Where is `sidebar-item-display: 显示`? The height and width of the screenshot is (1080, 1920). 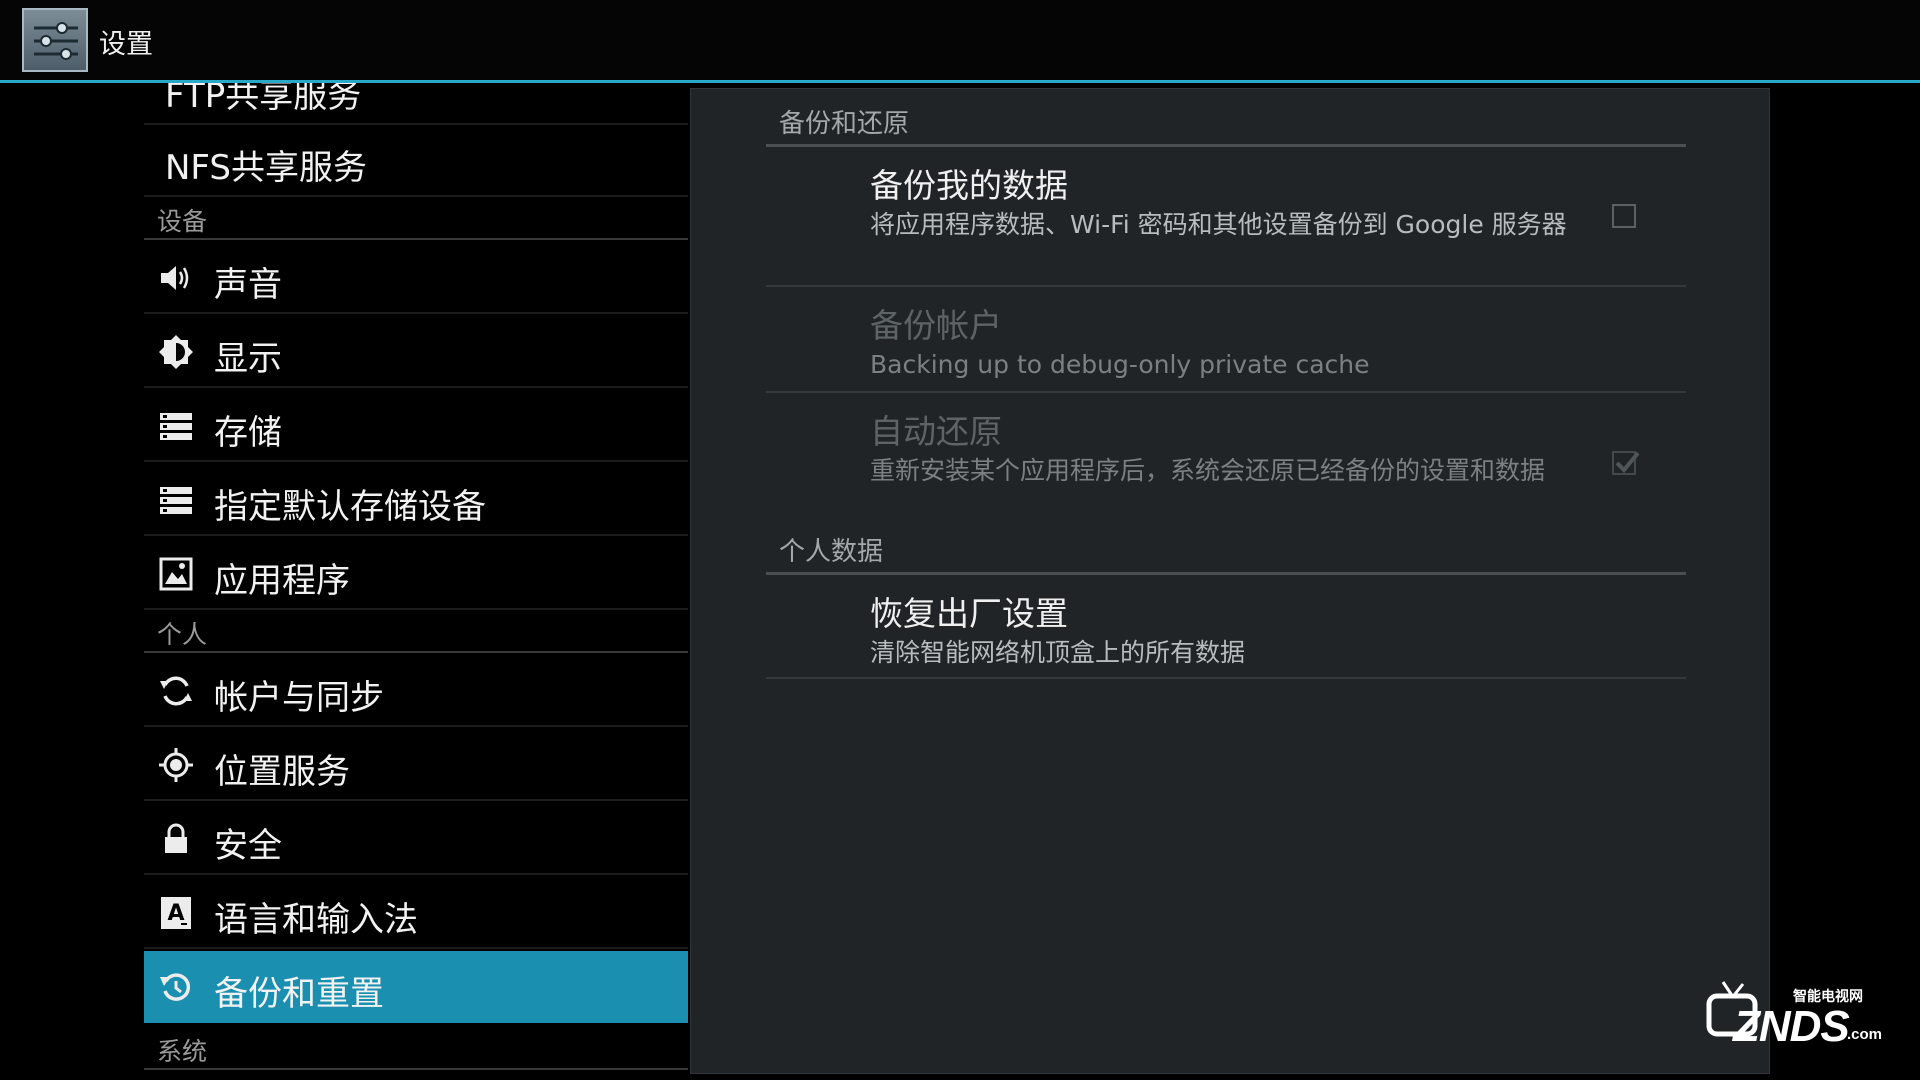 sidebar-item-display: 显示 is located at coordinates (416, 352).